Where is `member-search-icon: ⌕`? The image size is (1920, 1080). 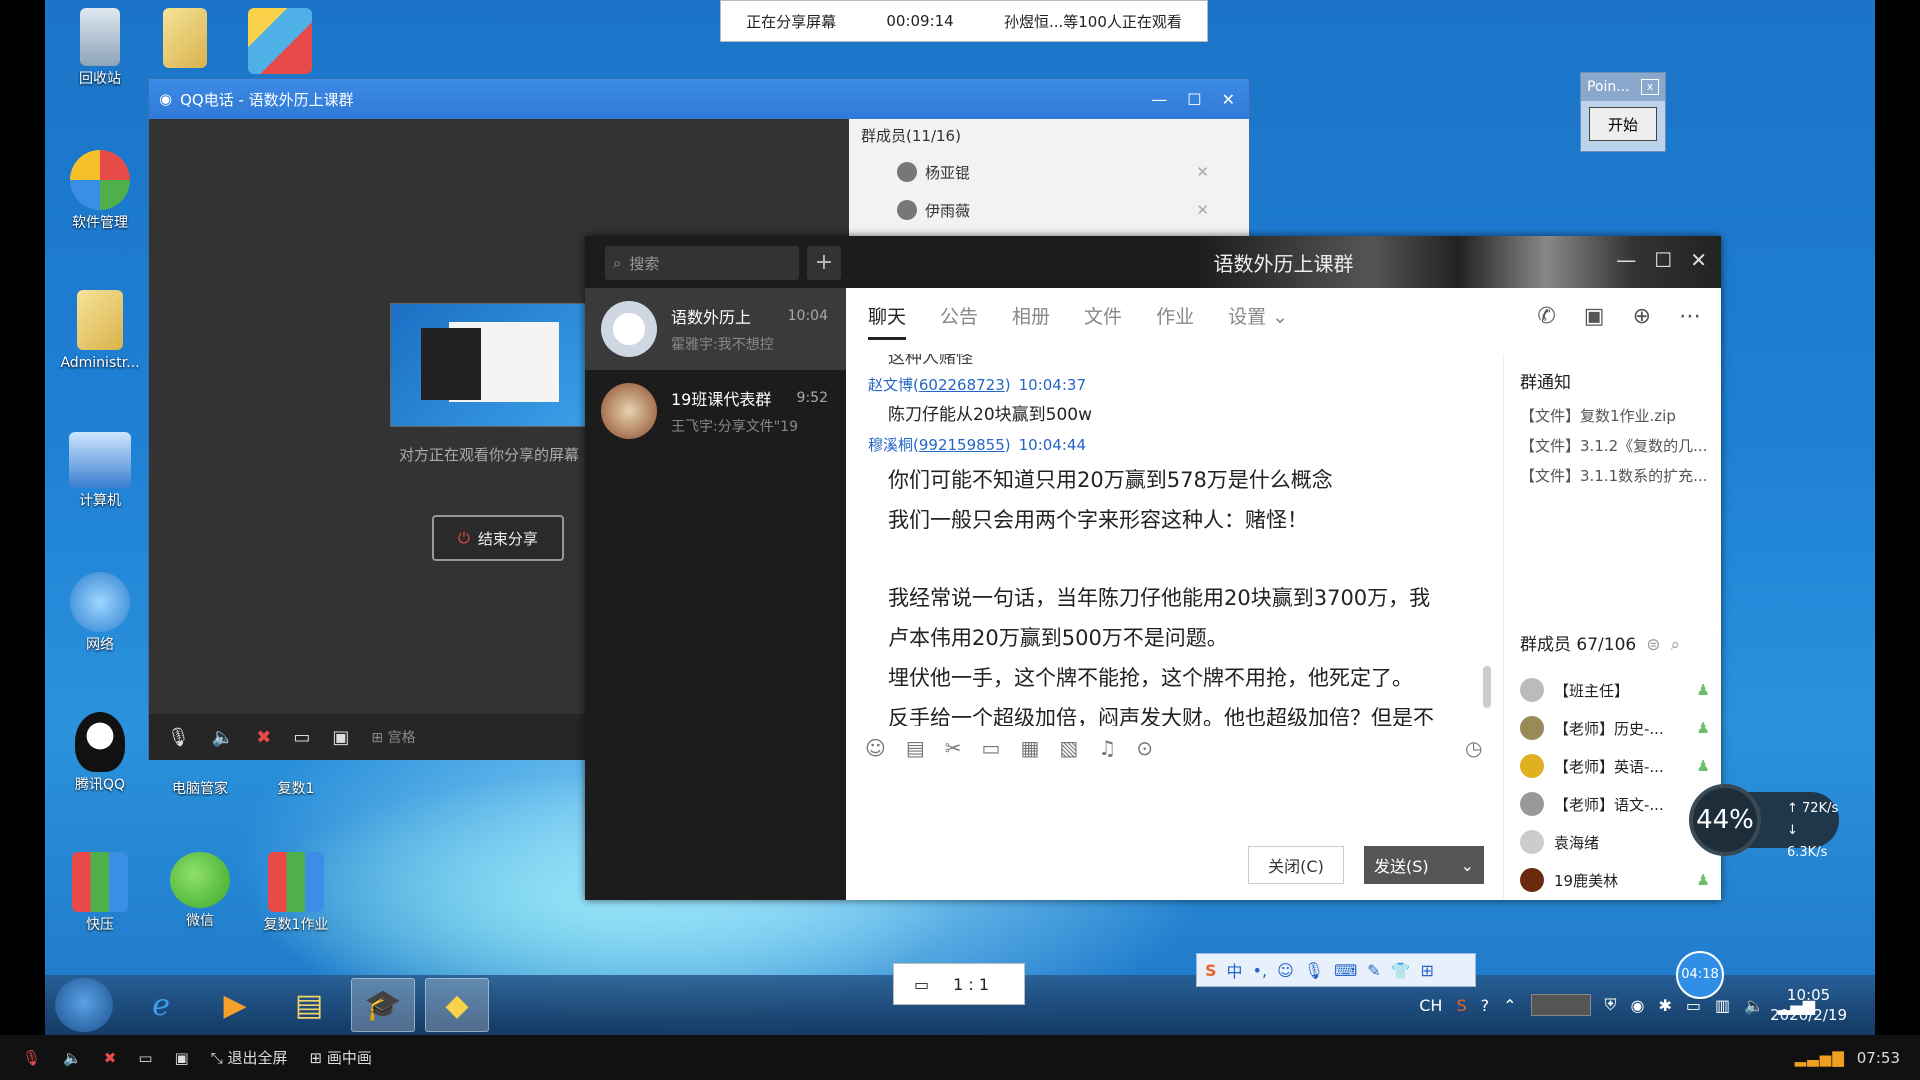
member-search-icon: ⌕ is located at coordinates (1675, 645).